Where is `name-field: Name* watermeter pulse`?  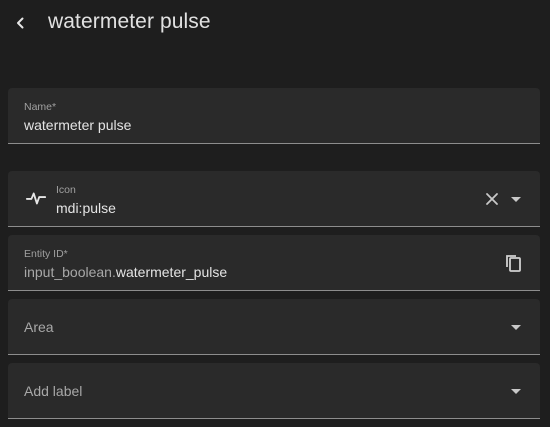
name-field: Name* watermeter pulse is located at coordinates (274, 116).